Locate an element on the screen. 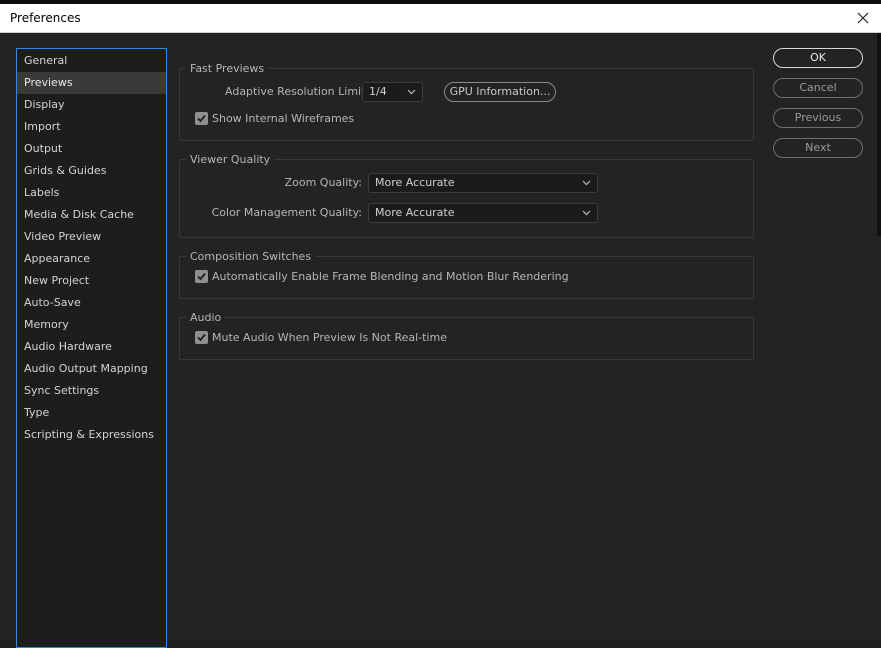  close-icon is located at coordinates (863, 18).